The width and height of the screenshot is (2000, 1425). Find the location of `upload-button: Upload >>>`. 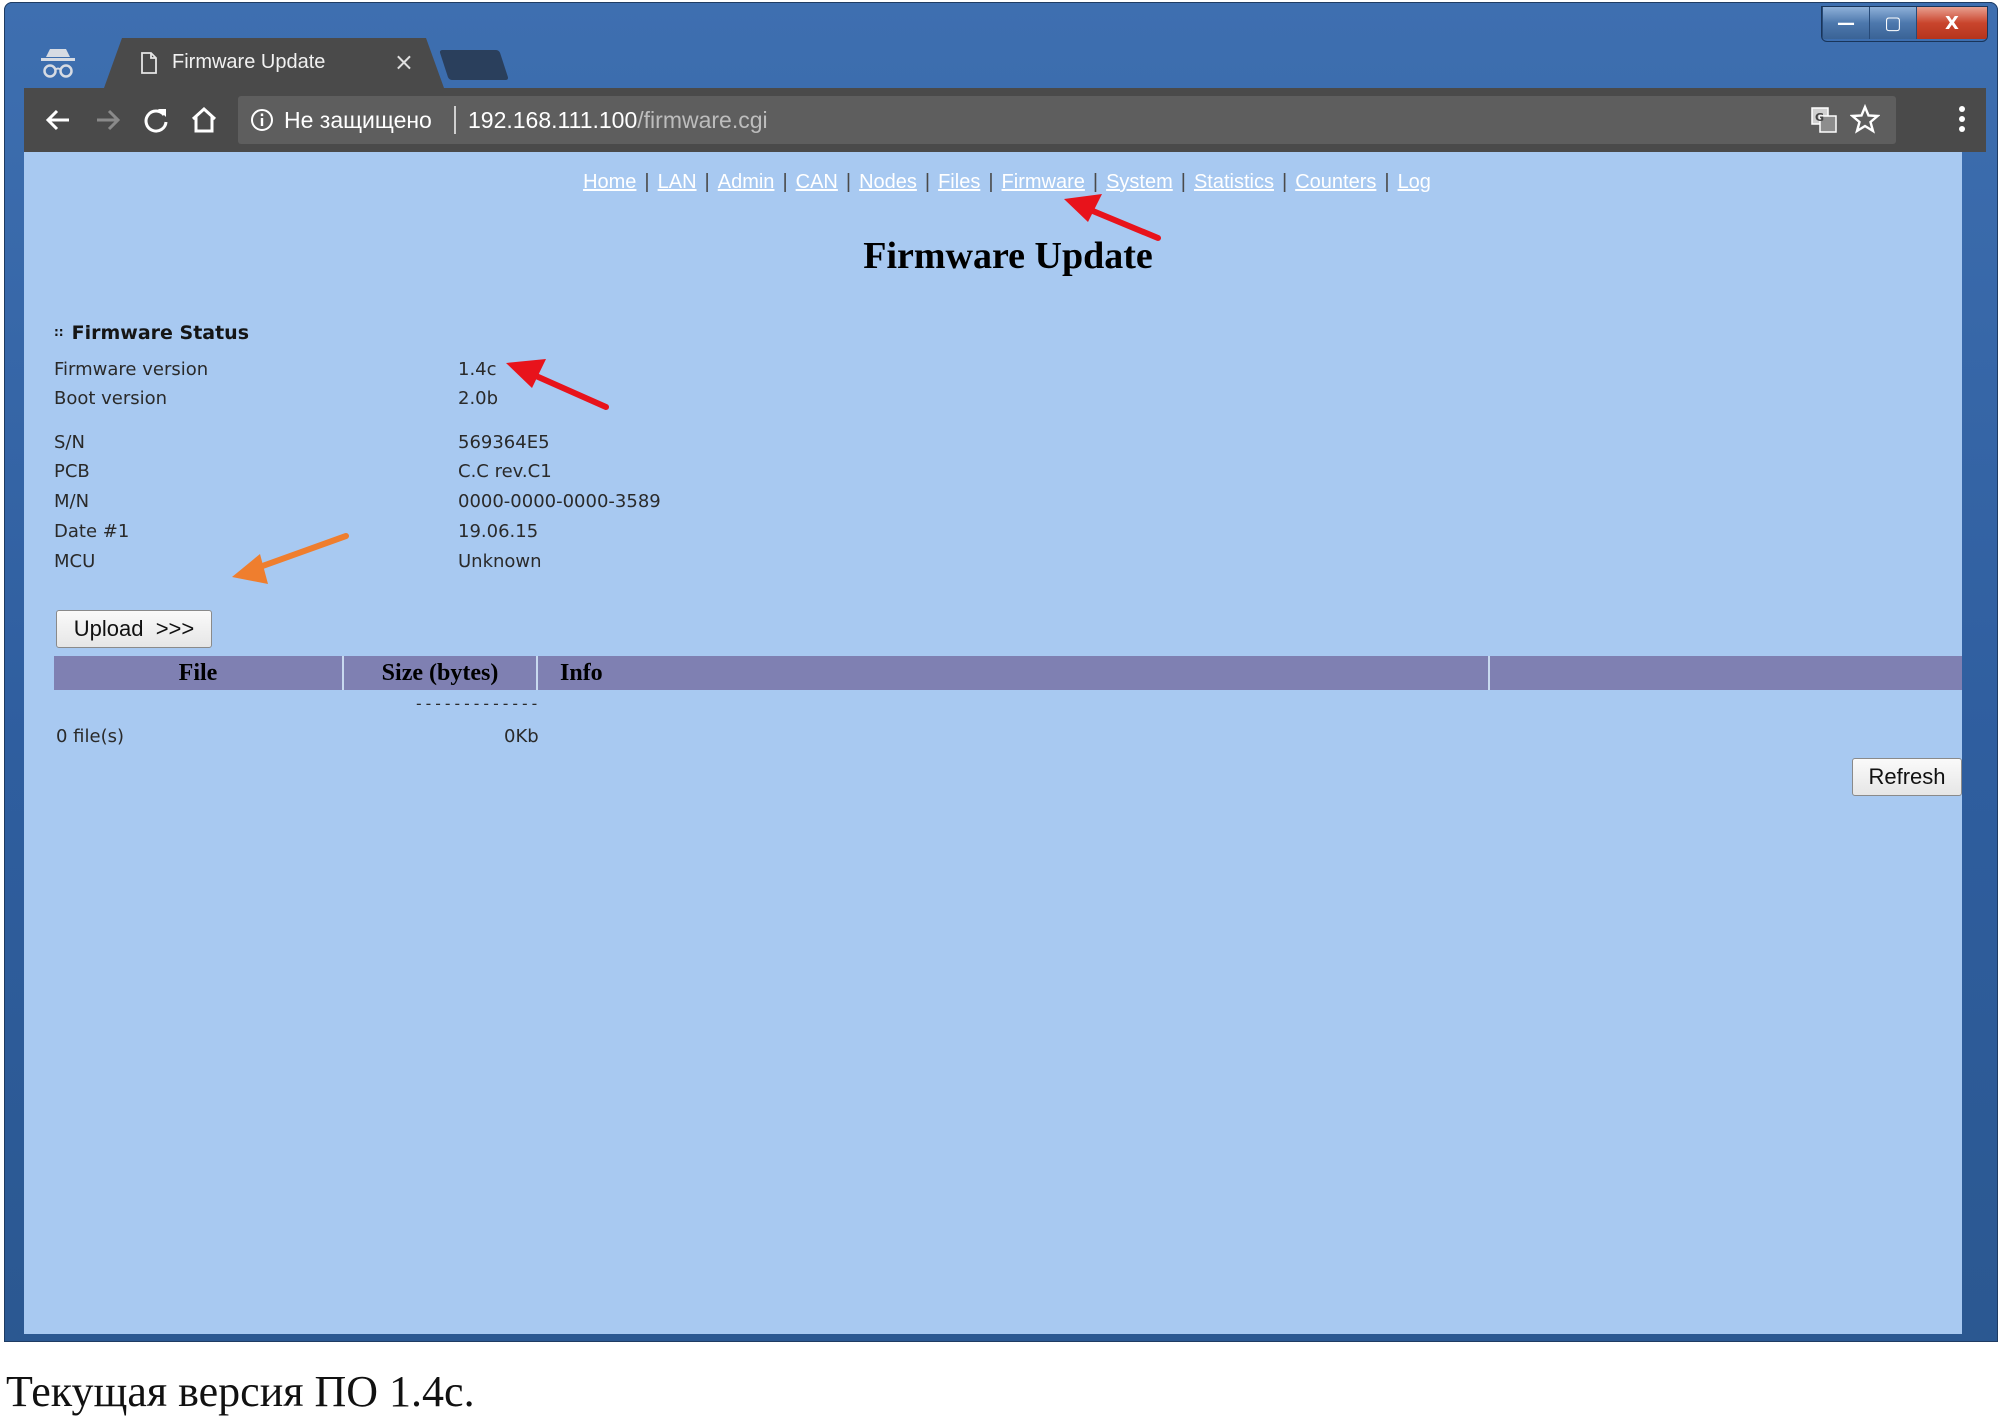

upload-button: Upload >>> is located at coordinates (134, 629).